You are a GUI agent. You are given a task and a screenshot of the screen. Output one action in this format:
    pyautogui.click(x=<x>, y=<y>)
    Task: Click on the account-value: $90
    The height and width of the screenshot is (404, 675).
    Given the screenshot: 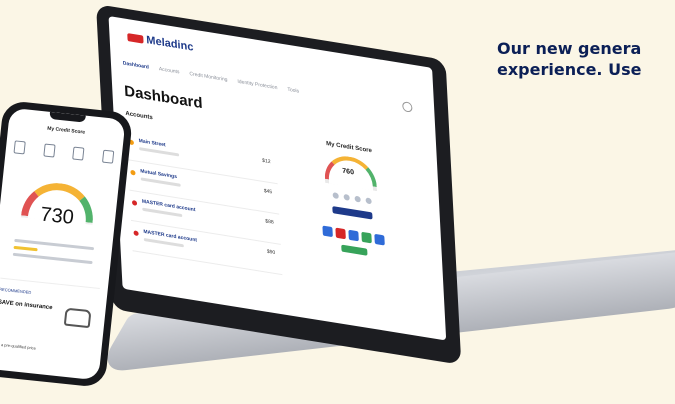 What is the action you would take?
    pyautogui.click(x=271, y=252)
    